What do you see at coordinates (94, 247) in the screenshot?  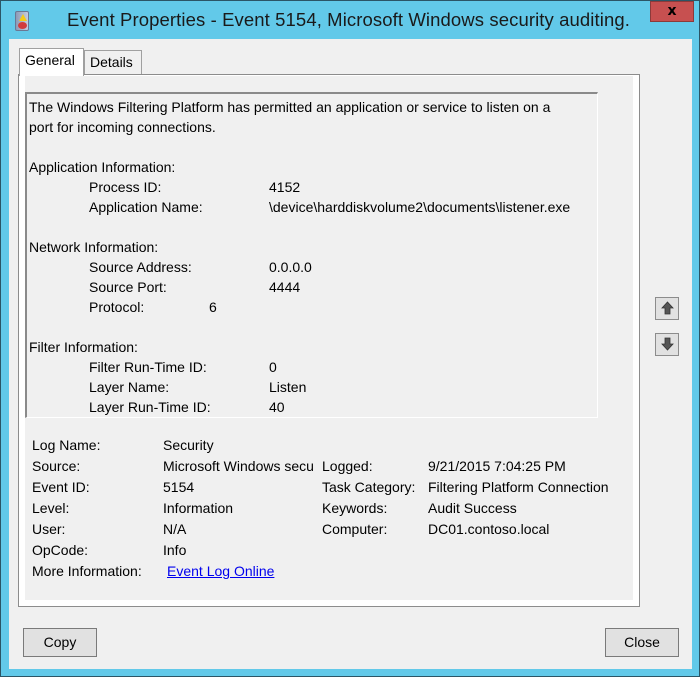 I see `section-heading-network: Network Information:` at bounding box center [94, 247].